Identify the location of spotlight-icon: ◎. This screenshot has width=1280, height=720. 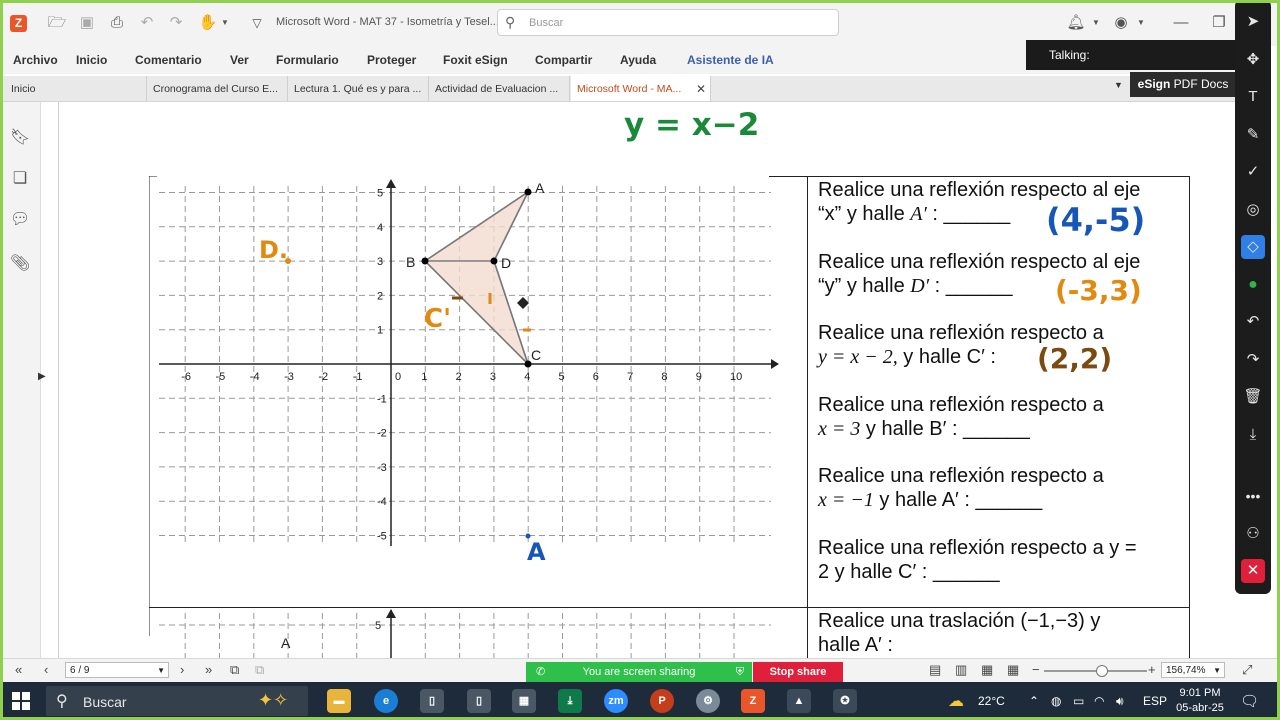
(1253, 210).